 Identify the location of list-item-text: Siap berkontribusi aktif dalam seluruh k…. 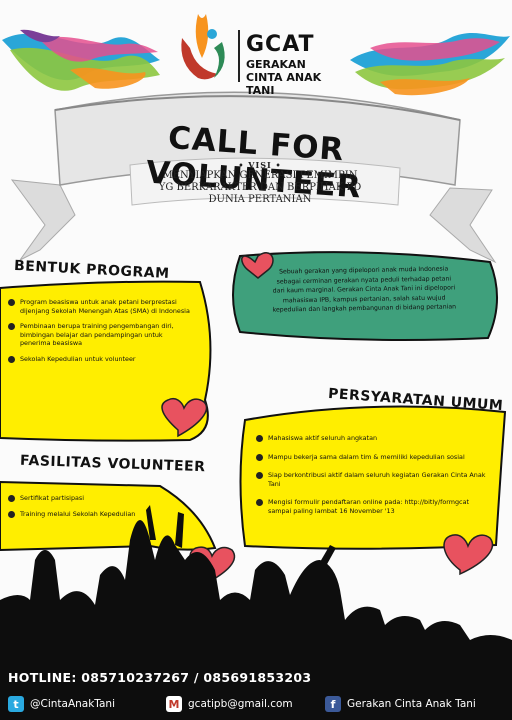
(377, 479).